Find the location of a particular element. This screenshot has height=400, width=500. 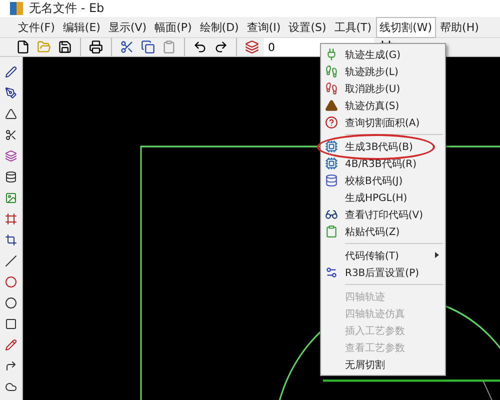

glasses-icon is located at coordinates (331, 214).